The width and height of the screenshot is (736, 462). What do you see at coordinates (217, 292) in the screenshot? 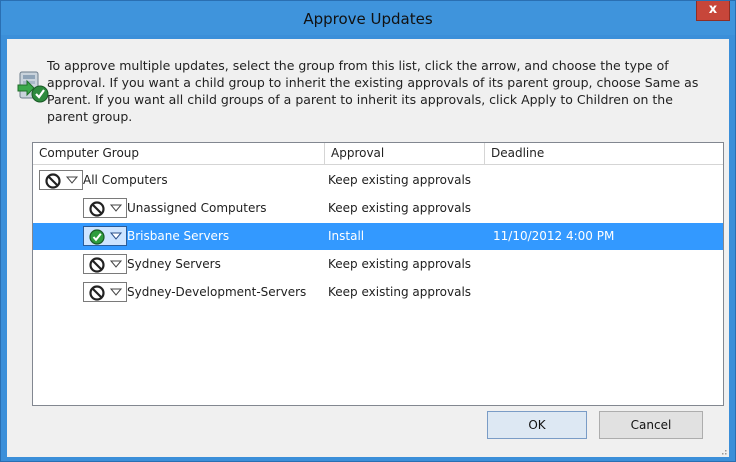
I see `group-name: Sydney-Development-Servers` at bounding box center [217, 292].